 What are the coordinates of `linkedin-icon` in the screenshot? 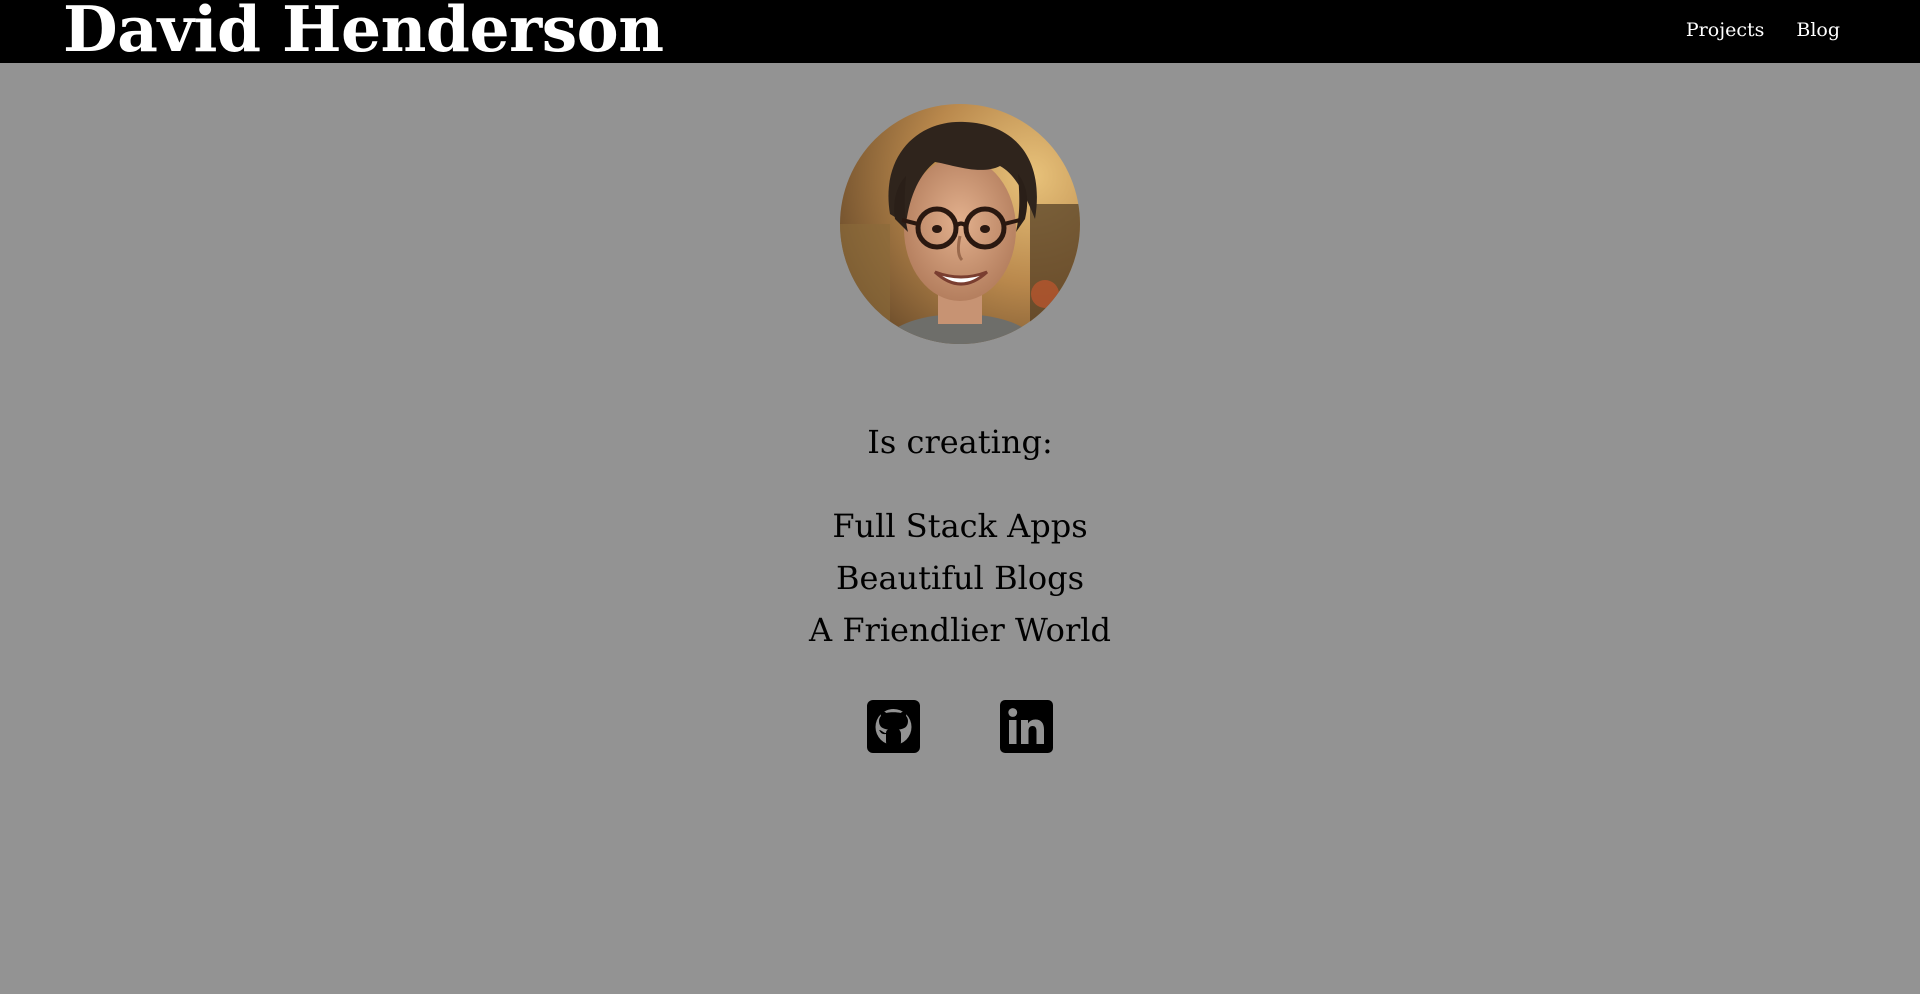 It's located at (1026, 726).